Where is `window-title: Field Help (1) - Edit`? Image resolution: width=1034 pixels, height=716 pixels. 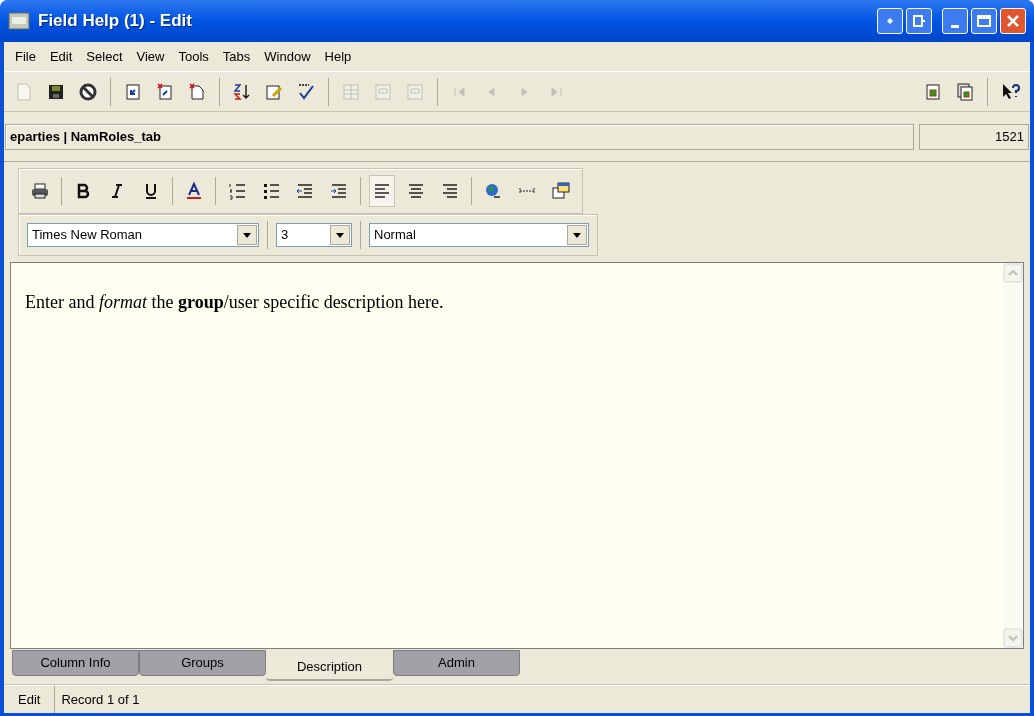 window-title: Field Help (1) - Edit is located at coordinates (115, 21).